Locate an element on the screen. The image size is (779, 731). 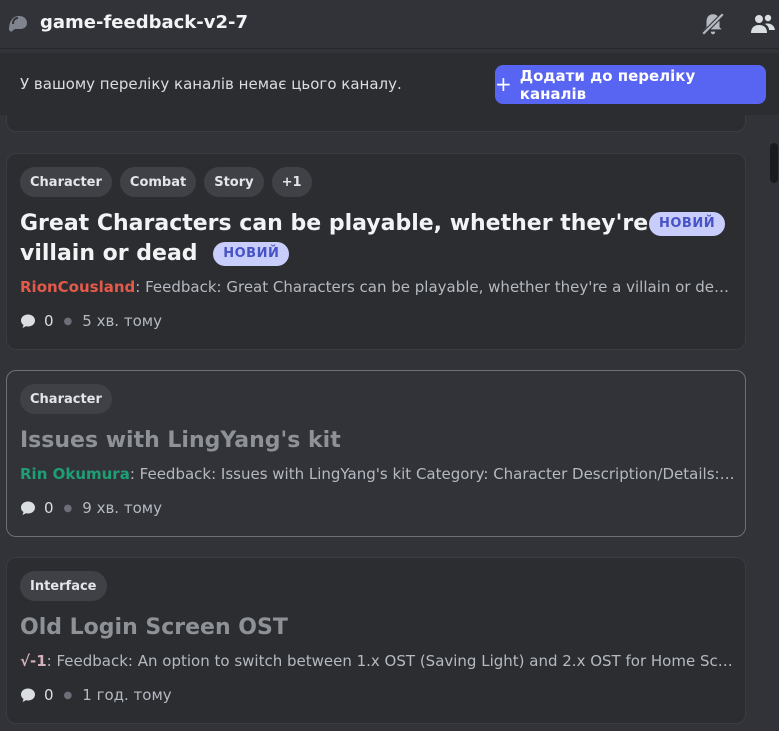
post-meta: 0 ● 5 хв. тому is located at coordinates (91, 321).